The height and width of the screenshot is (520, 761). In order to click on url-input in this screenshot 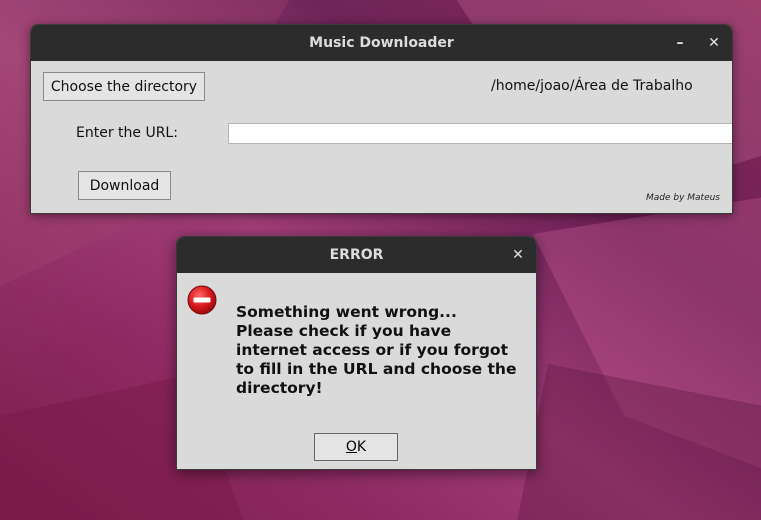, I will do `click(480, 133)`.